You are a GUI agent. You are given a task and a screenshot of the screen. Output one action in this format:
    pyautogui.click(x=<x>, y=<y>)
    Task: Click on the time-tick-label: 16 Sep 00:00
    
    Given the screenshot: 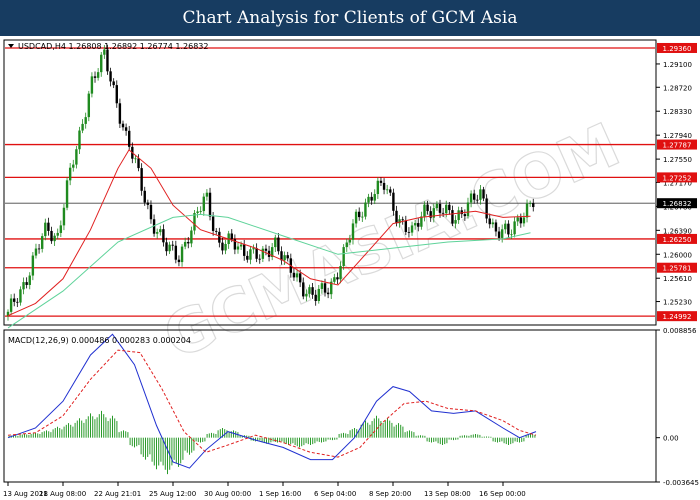 What is the action you would take?
    pyautogui.click(x=502, y=494)
    